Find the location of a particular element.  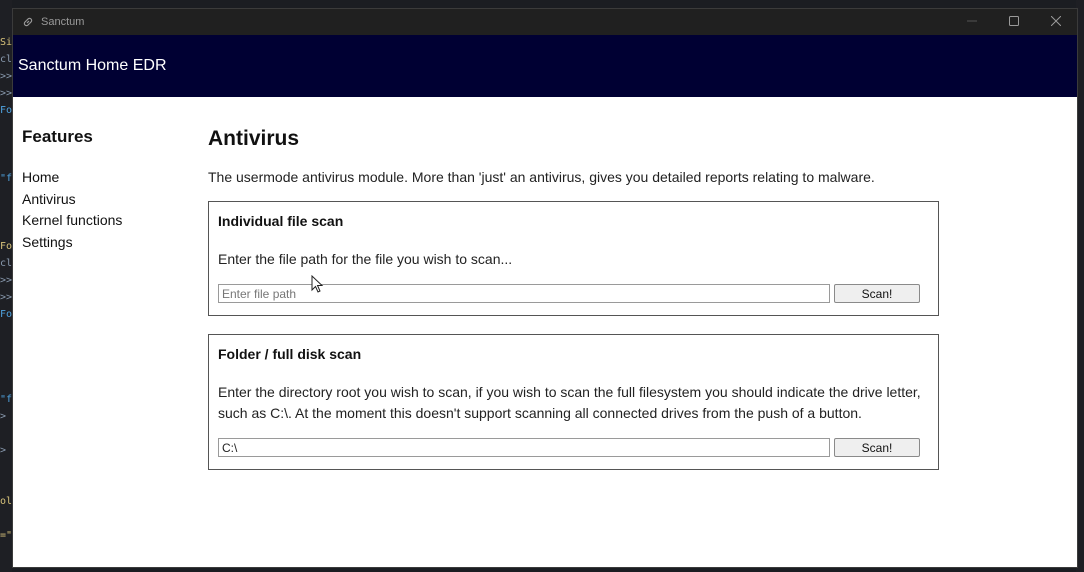

minimize-icon is located at coordinates (972, 22).